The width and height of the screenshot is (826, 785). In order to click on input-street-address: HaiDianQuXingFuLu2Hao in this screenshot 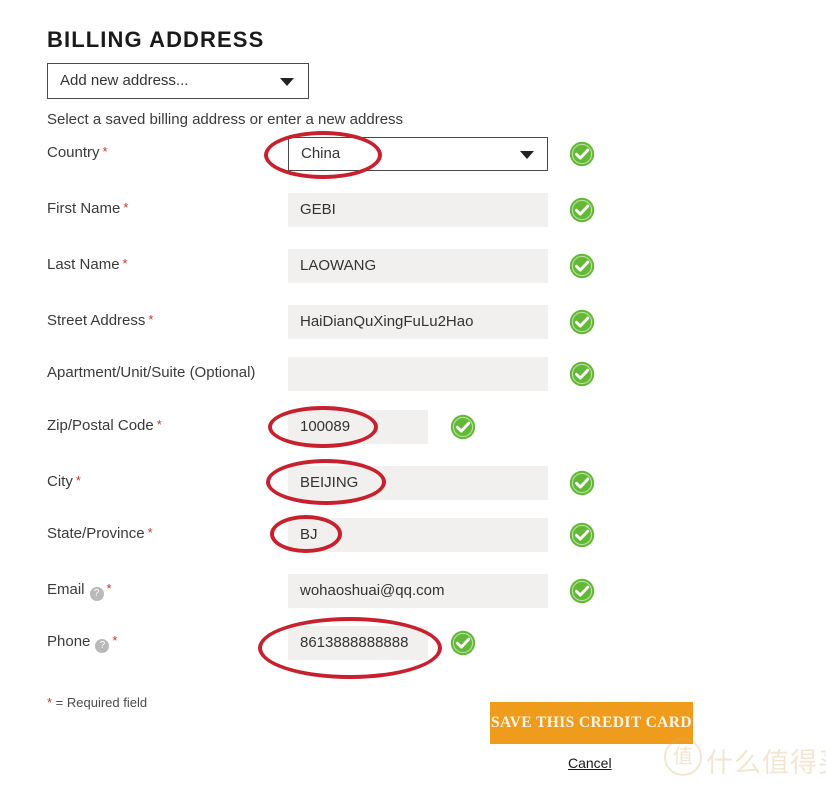, I will do `click(418, 322)`.